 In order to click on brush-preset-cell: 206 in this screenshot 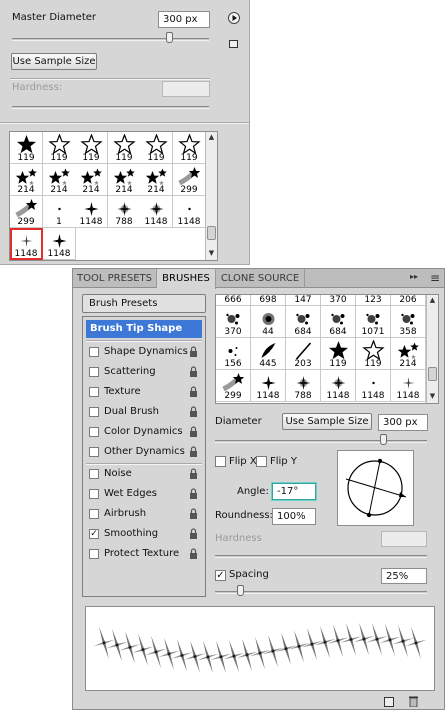, I will do `click(408, 300)`.